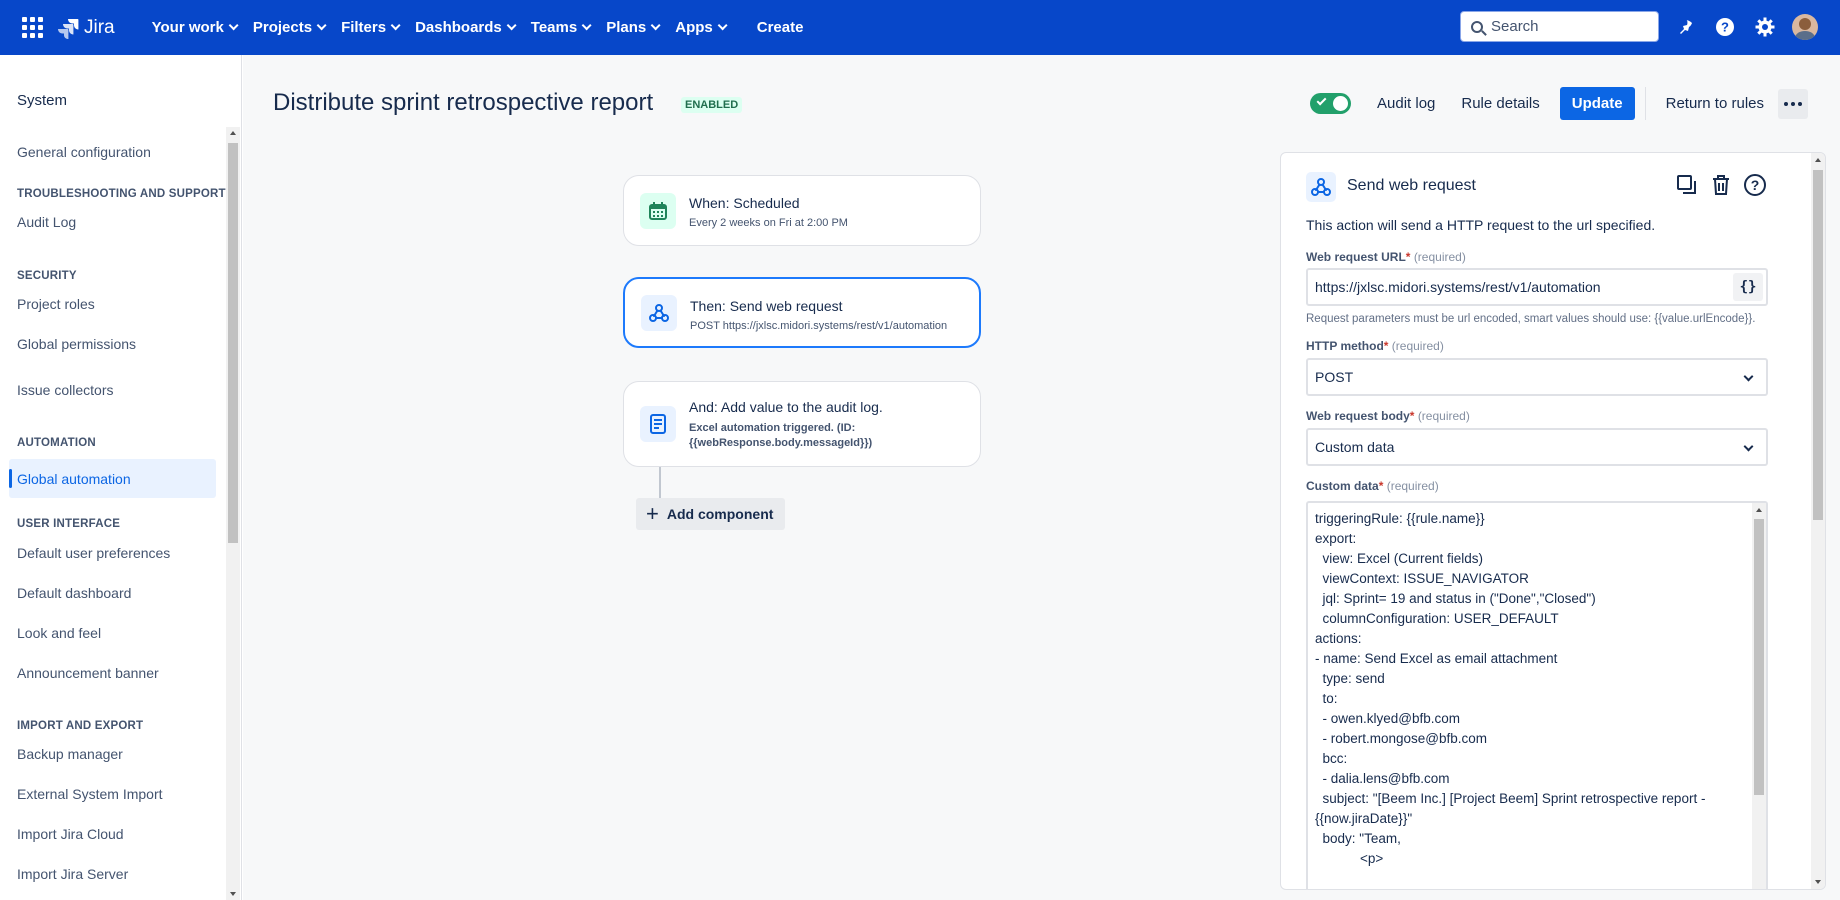 The height and width of the screenshot is (900, 1840). I want to click on plus-icon: +, so click(652, 513).